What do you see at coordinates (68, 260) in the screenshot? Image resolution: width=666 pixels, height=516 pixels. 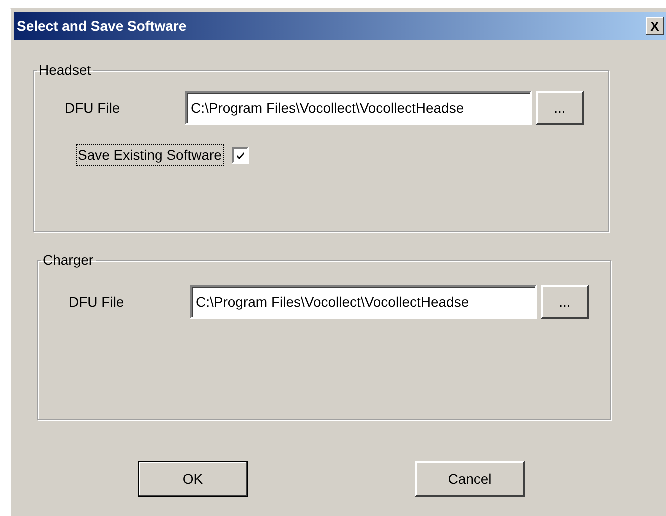 I see `group-title: Charger` at bounding box center [68, 260].